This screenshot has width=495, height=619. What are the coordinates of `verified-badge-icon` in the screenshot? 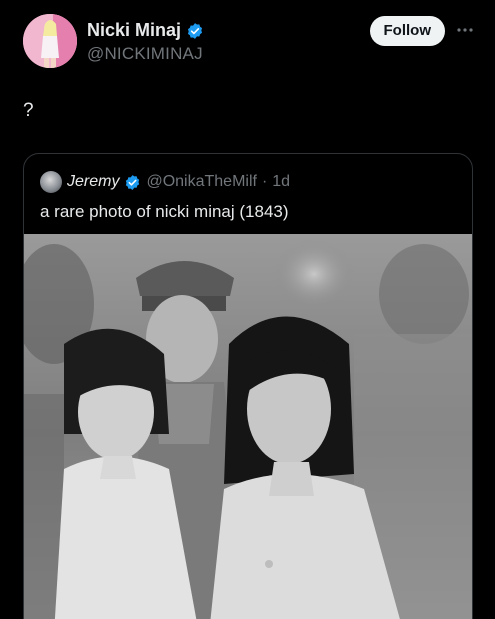 It's located at (195, 30).